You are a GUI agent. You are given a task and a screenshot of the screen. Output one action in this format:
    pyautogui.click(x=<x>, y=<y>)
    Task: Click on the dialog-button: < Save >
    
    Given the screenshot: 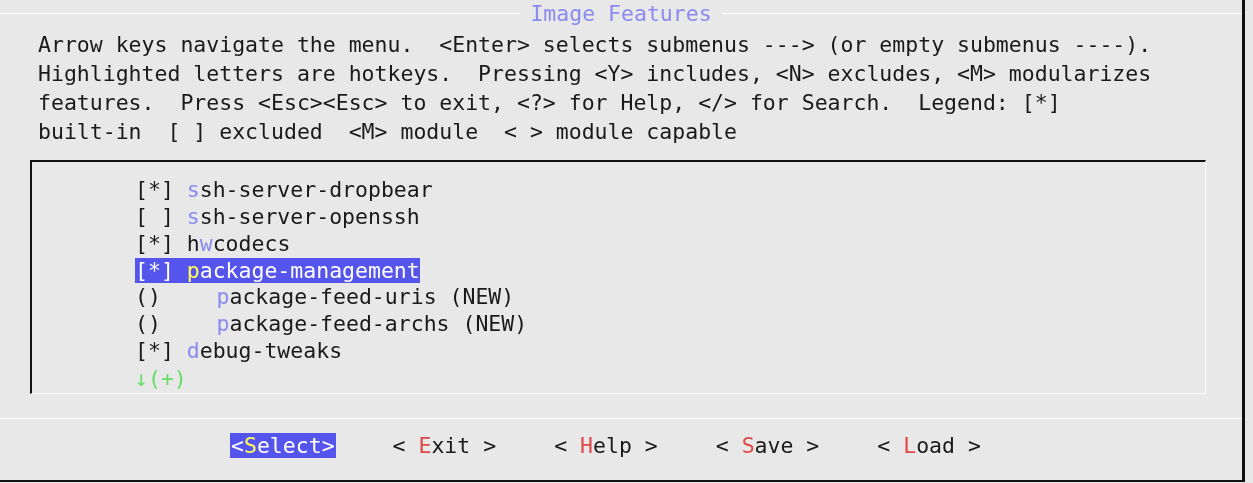 What is the action you would take?
    pyautogui.click(x=767, y=445)
    